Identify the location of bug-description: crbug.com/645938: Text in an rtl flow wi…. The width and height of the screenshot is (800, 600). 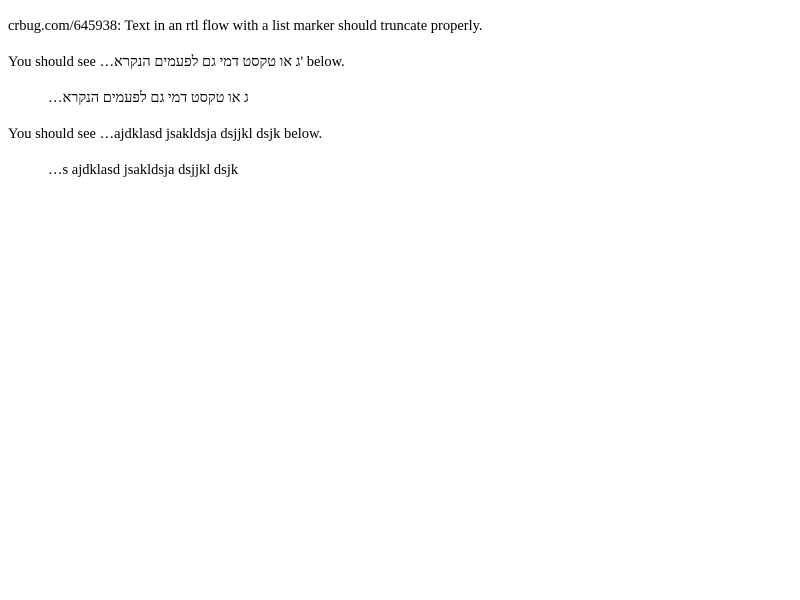
(245, 26).